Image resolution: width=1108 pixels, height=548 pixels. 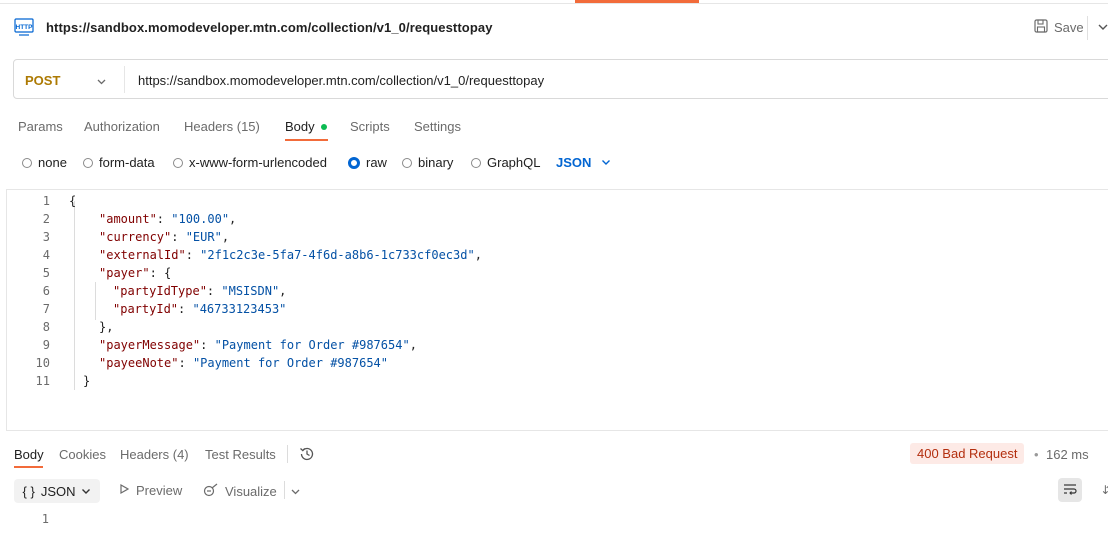 What do you see at coordinates (222, 126) in the screenshot?
I see `tab-headers: Headers (15)` at bounding box center [222, 126].